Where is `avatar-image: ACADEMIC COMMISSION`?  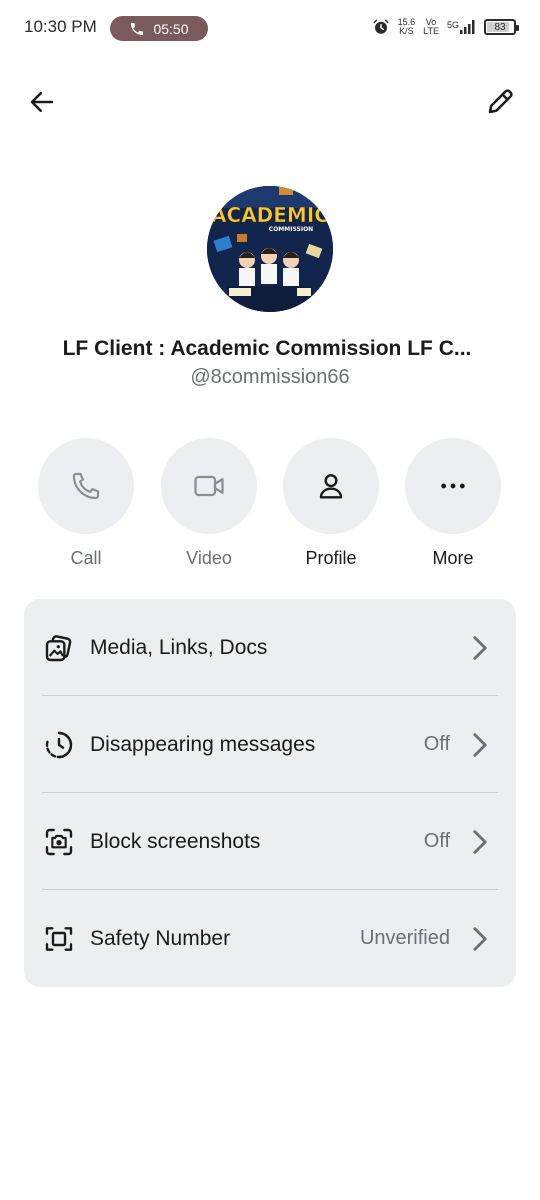 avatar-image: ACADEMIC COMMISSION is located at coordinates (270, 249).